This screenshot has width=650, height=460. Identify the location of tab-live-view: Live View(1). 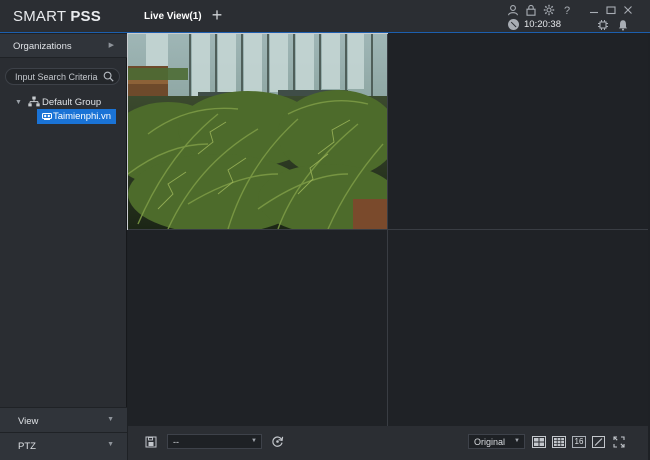
(173, 16).